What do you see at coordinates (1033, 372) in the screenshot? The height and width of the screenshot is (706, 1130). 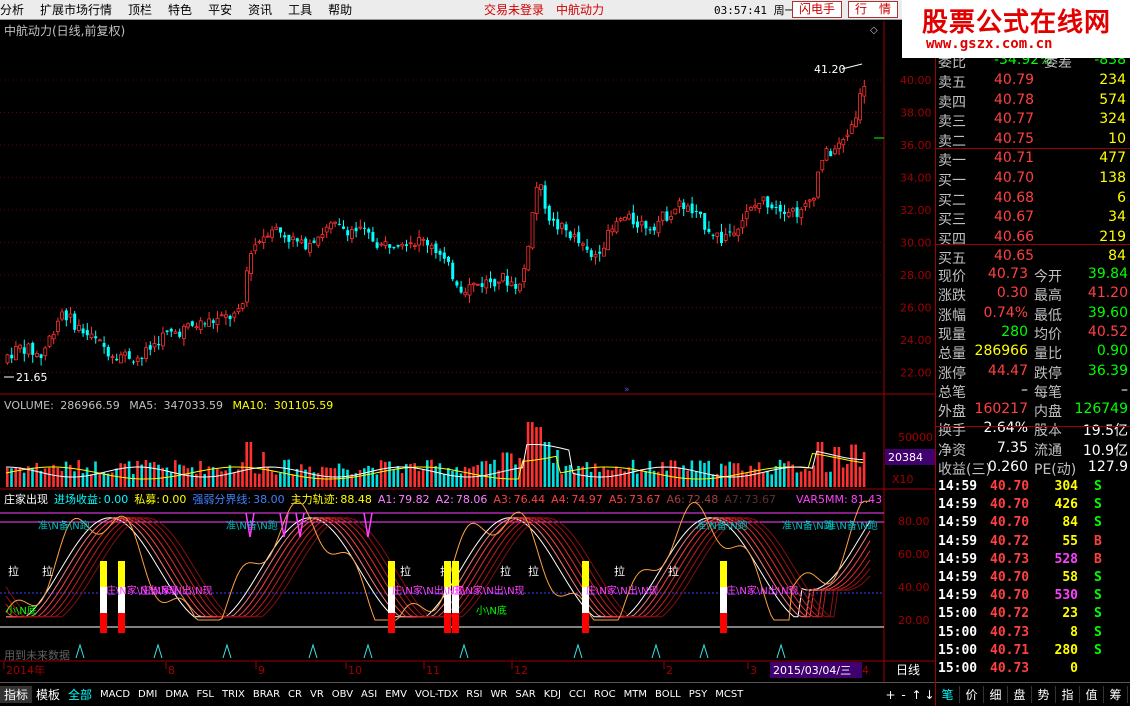 I see `quote-row-stat: 涨停 44.47 跌停 36.39` at bounding box center [1033, 372].